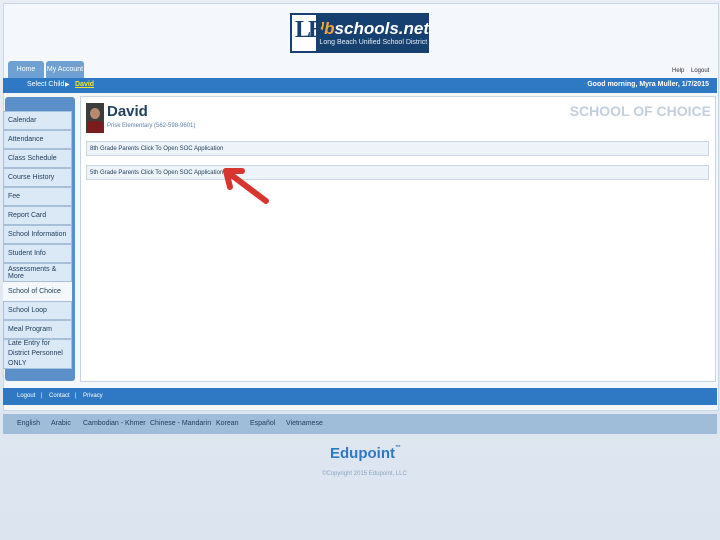 Image resolution: width=720 pixels, height=540 pixels. Describe the element at coordinates (180, 423) in the screenshot. I see `lang-mandarin: Chinese - Mandarin` at that location.